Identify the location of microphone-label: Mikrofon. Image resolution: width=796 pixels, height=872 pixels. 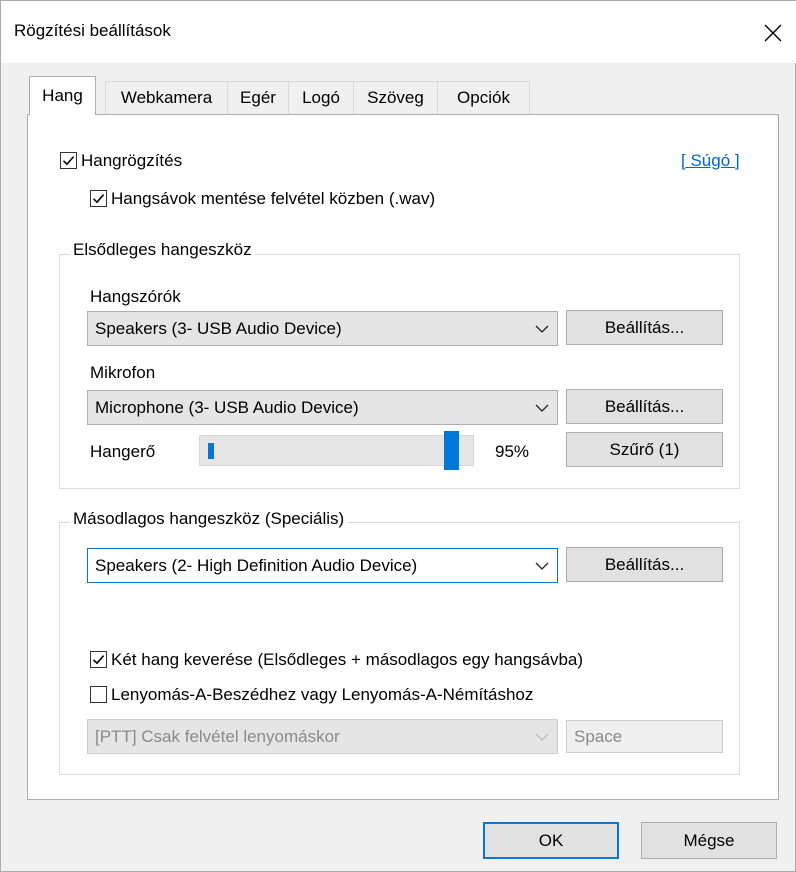
(123, 372).